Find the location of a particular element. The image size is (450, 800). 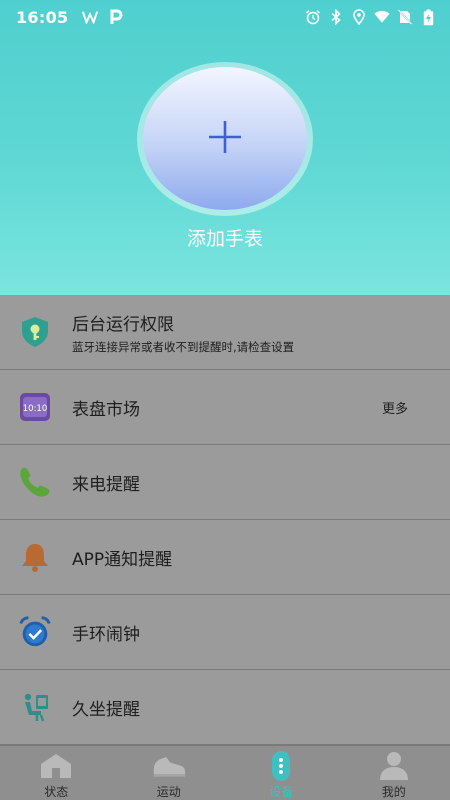

nav-label: 我的 is located at coordinates (393, 792).